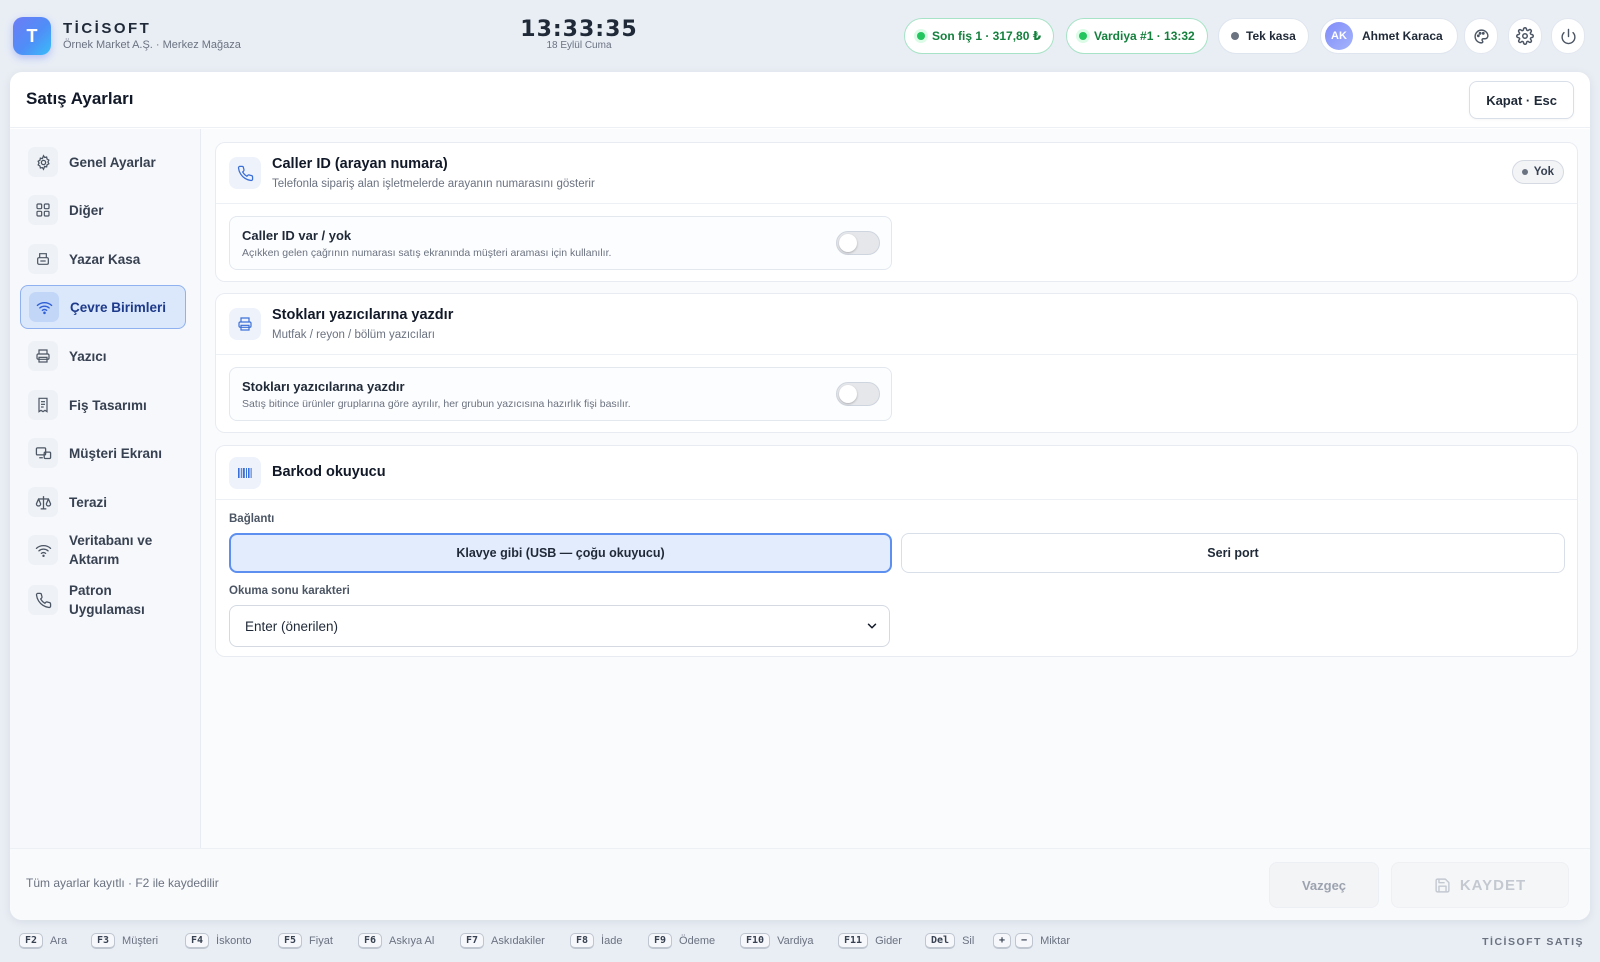  What do you see at coordinates (80, 98) in the screenshot?
I see `page-title: Satış Ayarları` at bounding box center [80, 98].